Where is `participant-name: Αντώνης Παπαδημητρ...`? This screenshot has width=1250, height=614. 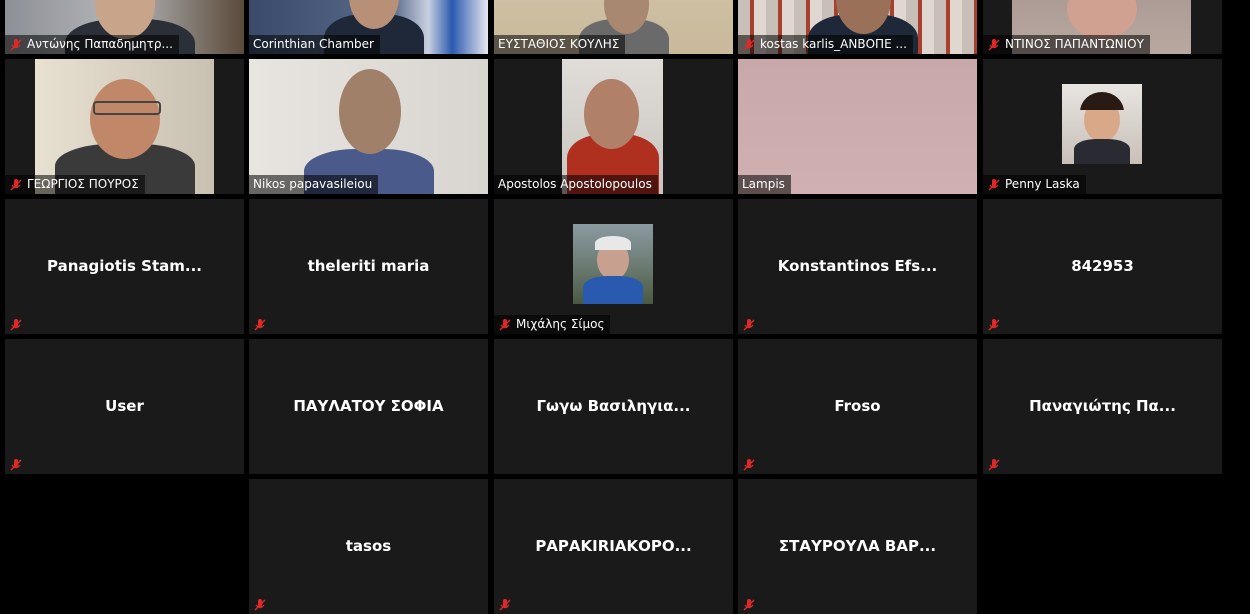
participant-name: Αντώνης Παπαδημητρ... is located at coordinates (100, 44).